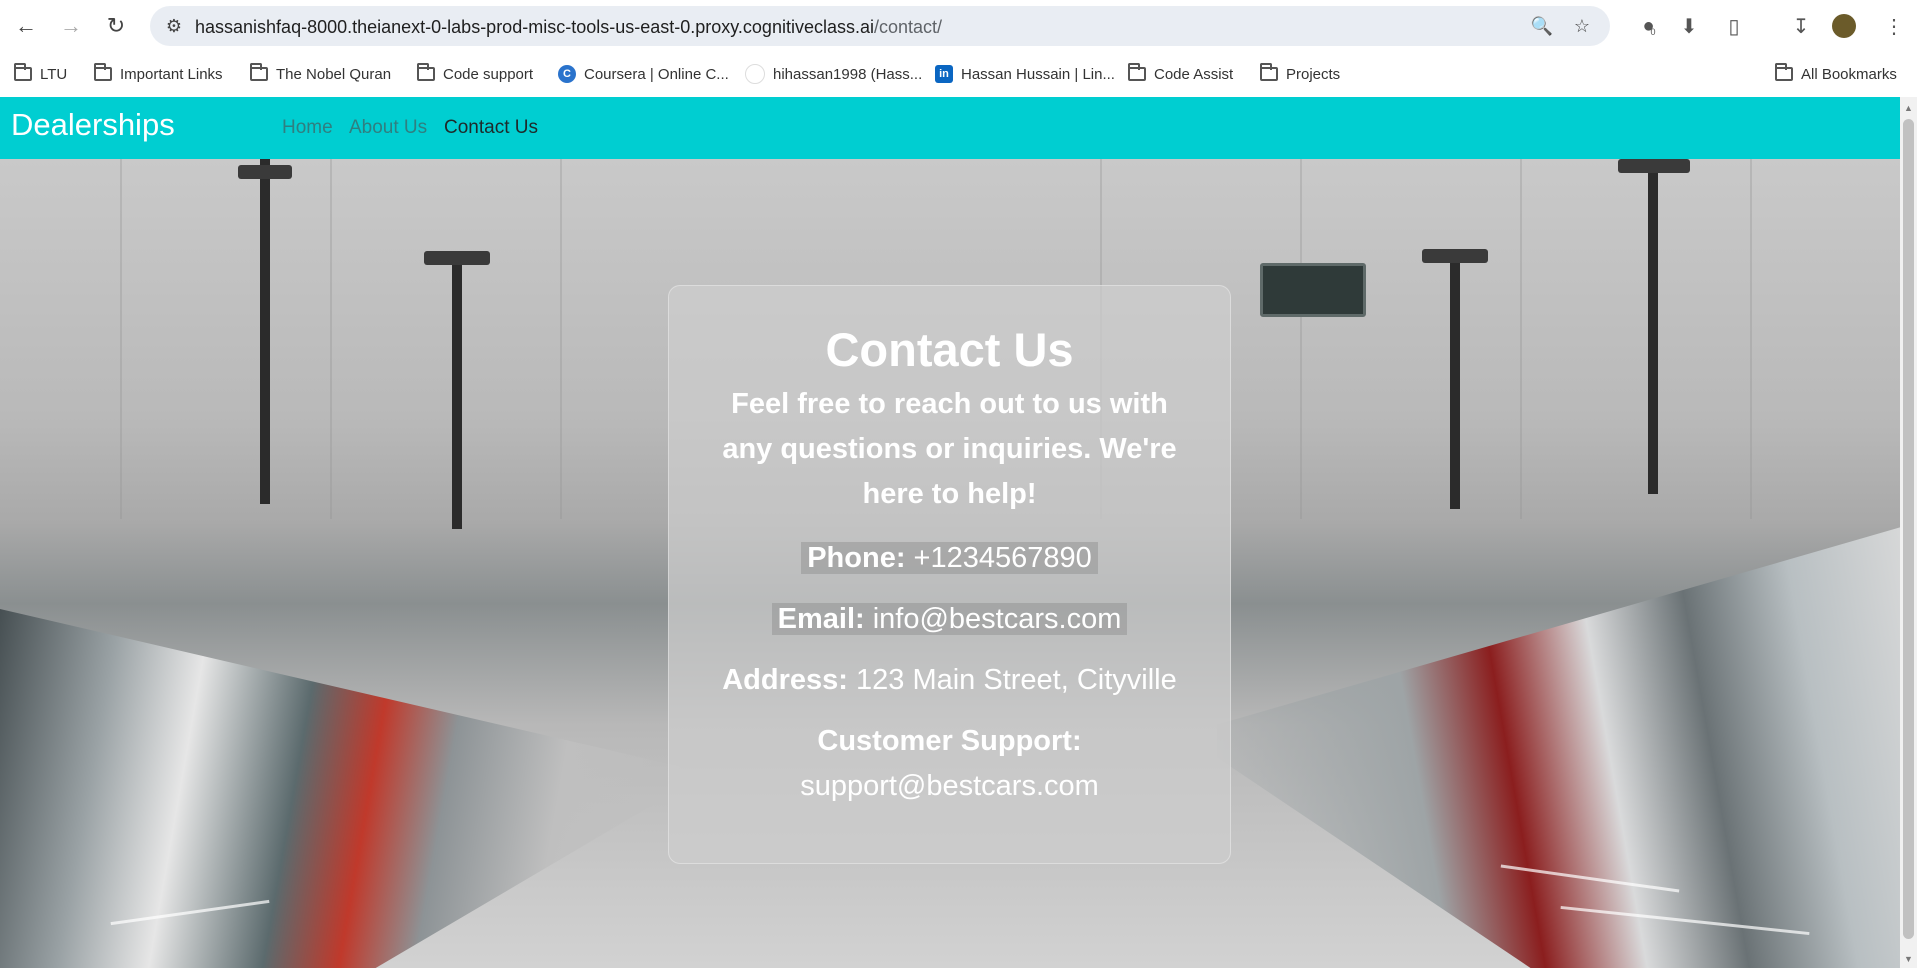 This screenshot has height=968, width=1917. I want to click on bookmark-nobel-quran: The Nobel Quran, so click(320, 74).